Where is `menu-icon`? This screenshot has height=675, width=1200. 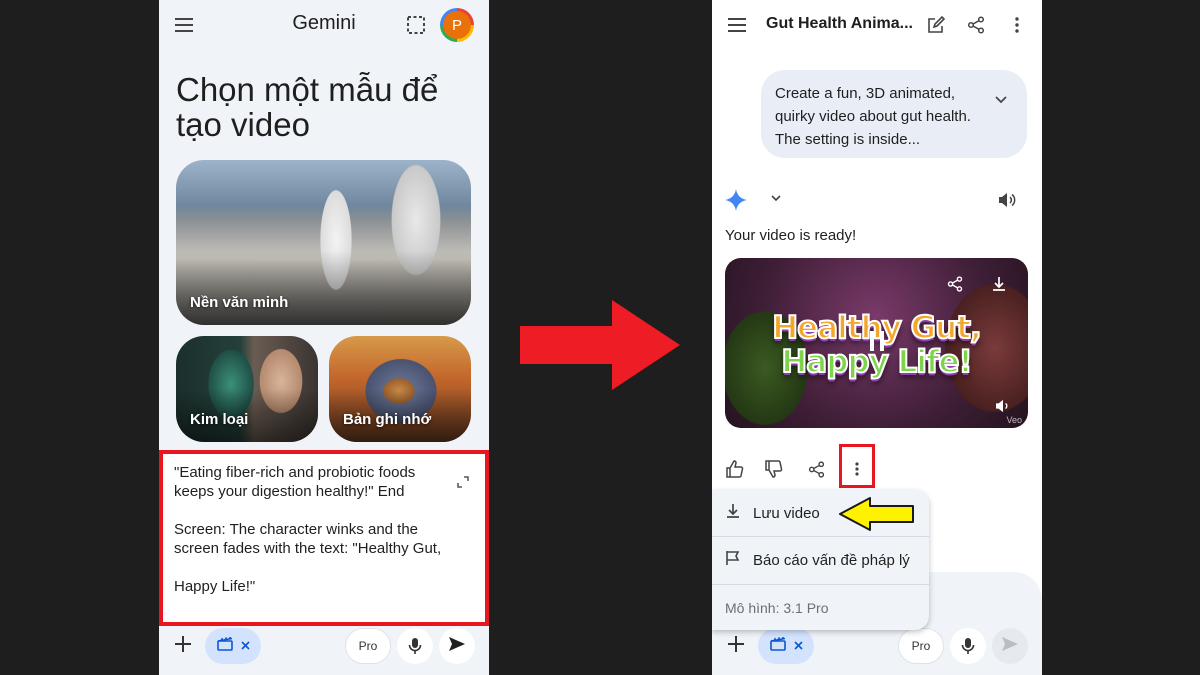 menu-icon is located at coordinates (737, 25).